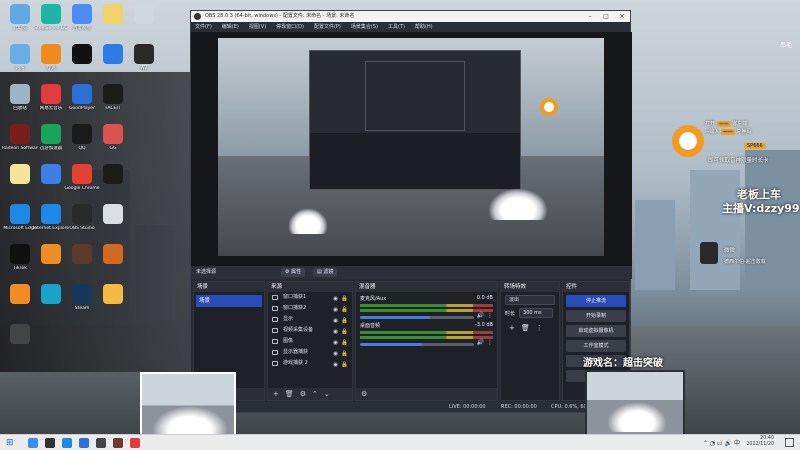 The height and width of the screenshot is (450, 800). What do you see at coordinates (596, 301) in the screenshot?
I see `control-button: 停止推流` at bounding box center [596, 301].